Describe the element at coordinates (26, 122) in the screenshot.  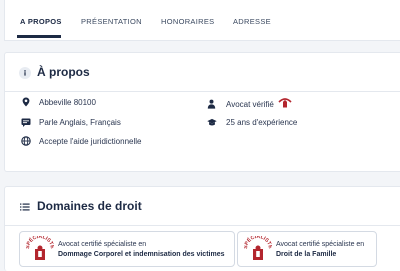
I see `speech-bubble-icon` at that location.